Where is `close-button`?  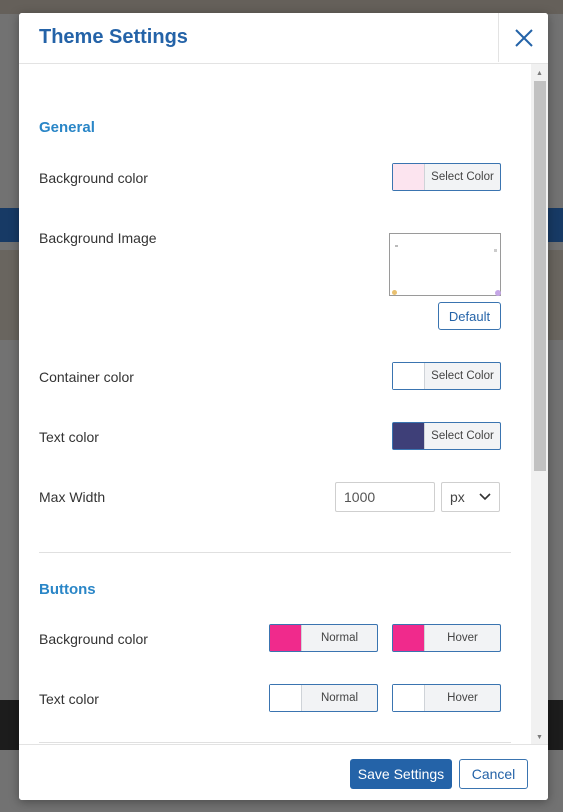 close-button is located at coordinates (523, 37).